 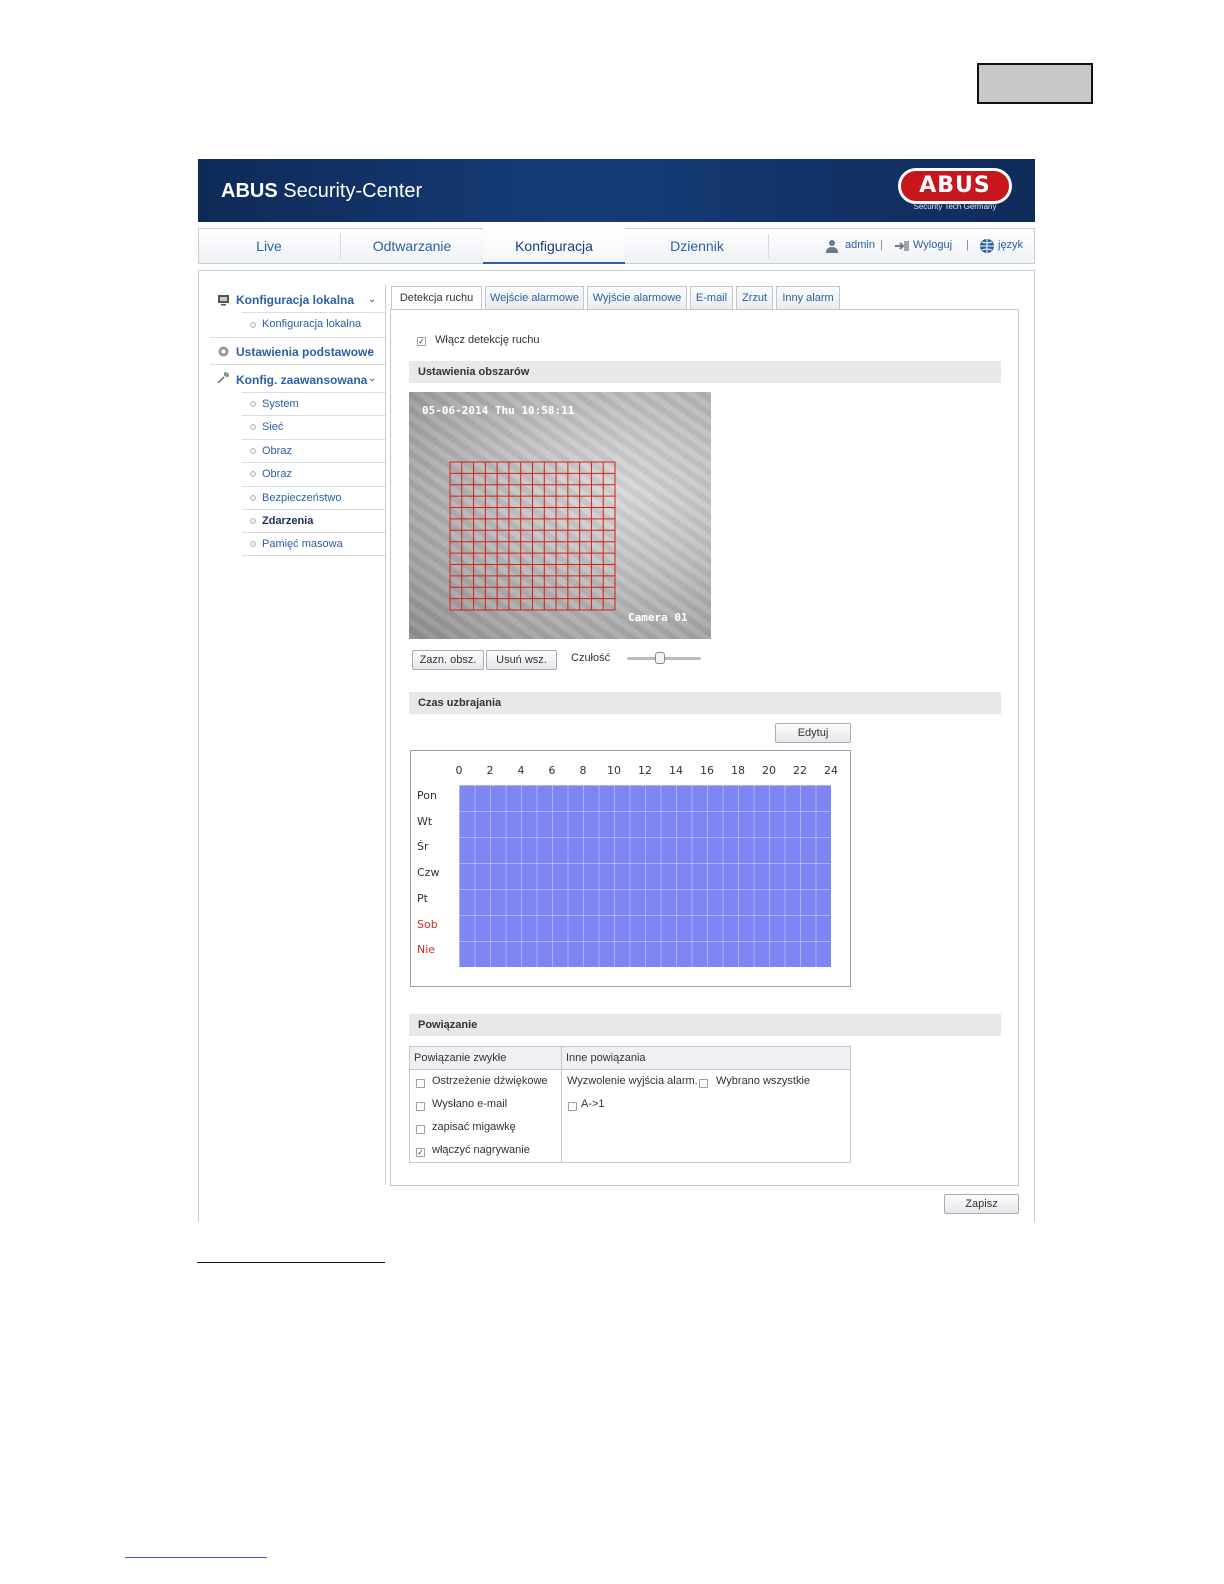 What do you see at coordinates (955, 186) in the screenshot?
I see `abus-logo: ABUS` at bounding box center [955, 186].